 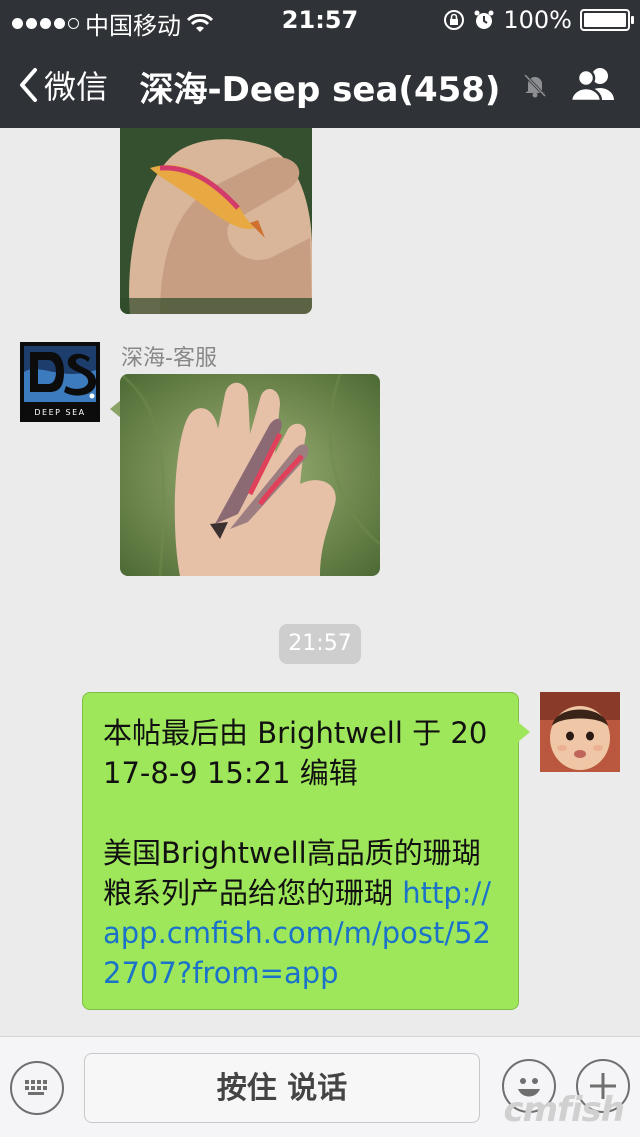 I want to click on keyboard-icon, so click(x=36, y=1087).